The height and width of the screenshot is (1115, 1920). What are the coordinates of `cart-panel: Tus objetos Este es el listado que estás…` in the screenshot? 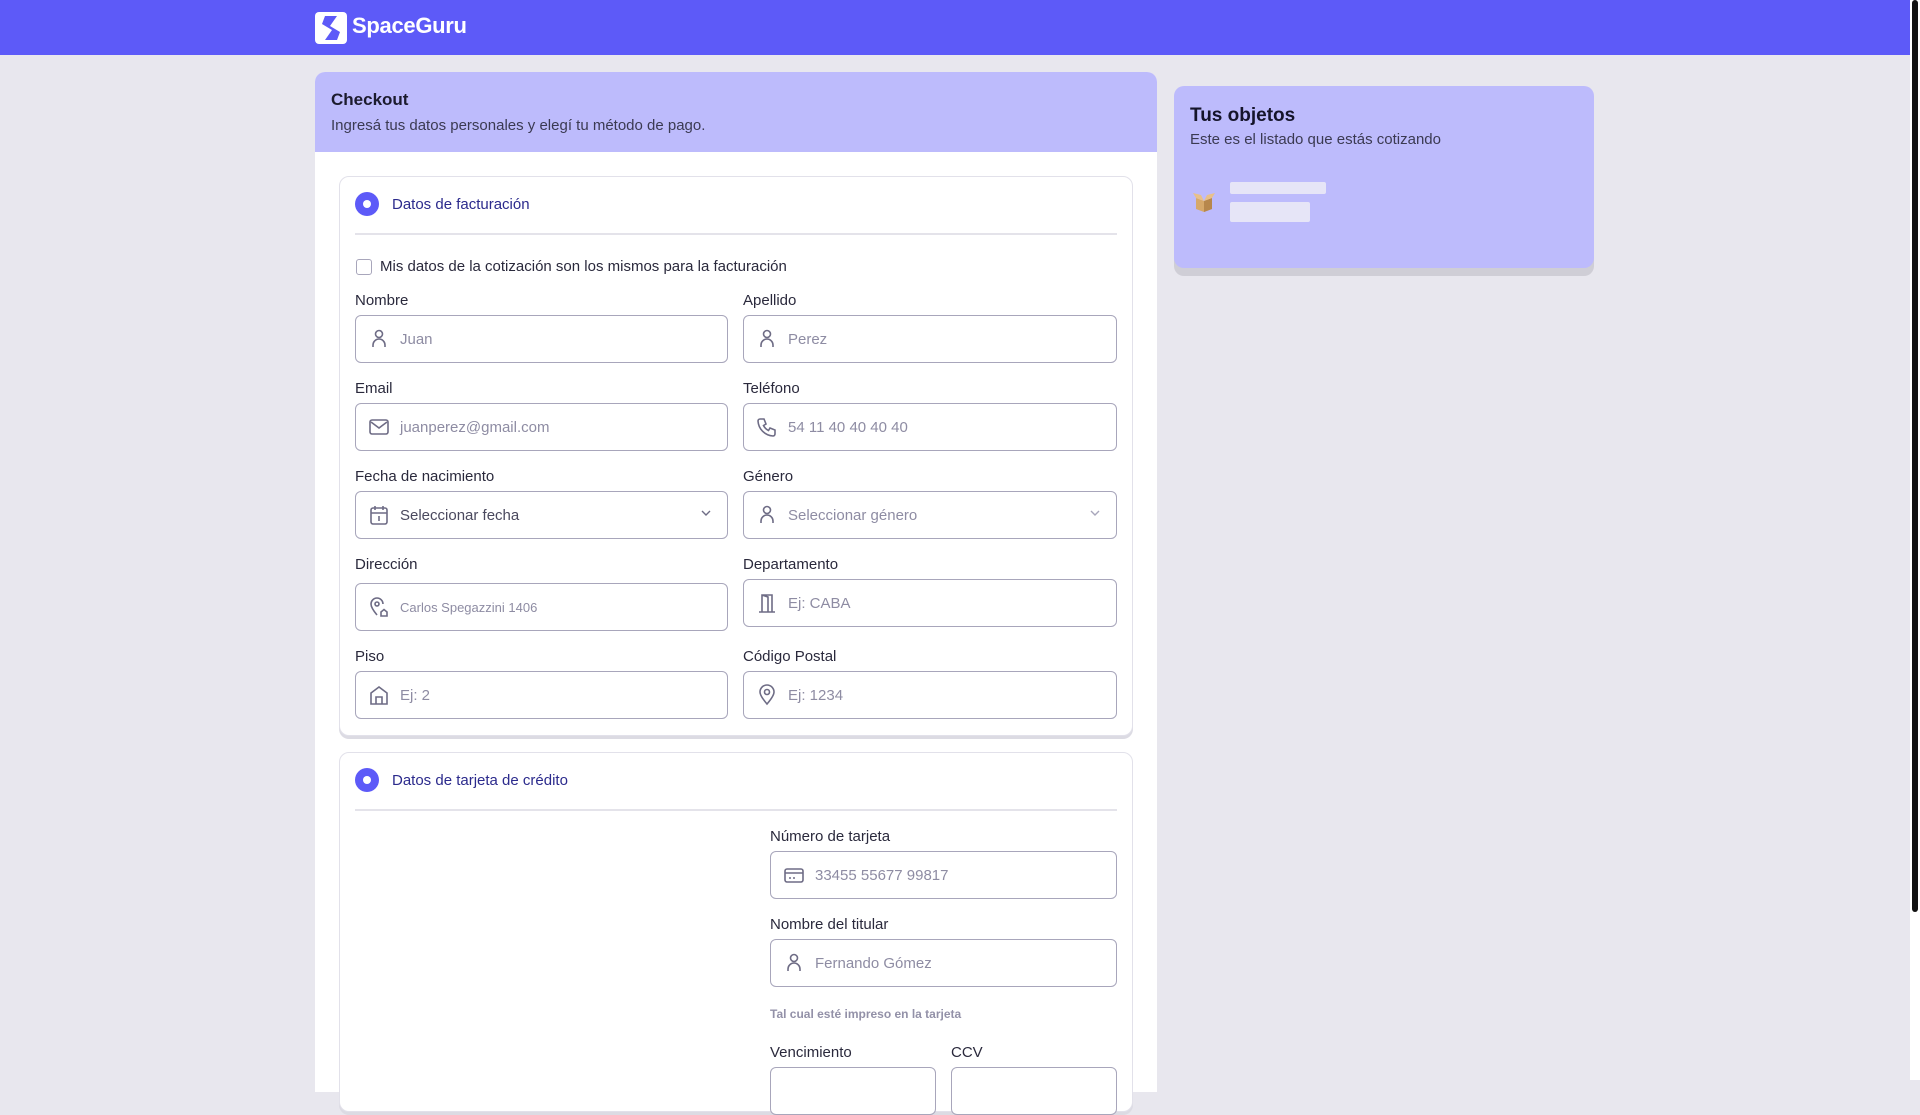 It's located at (1384, 177).